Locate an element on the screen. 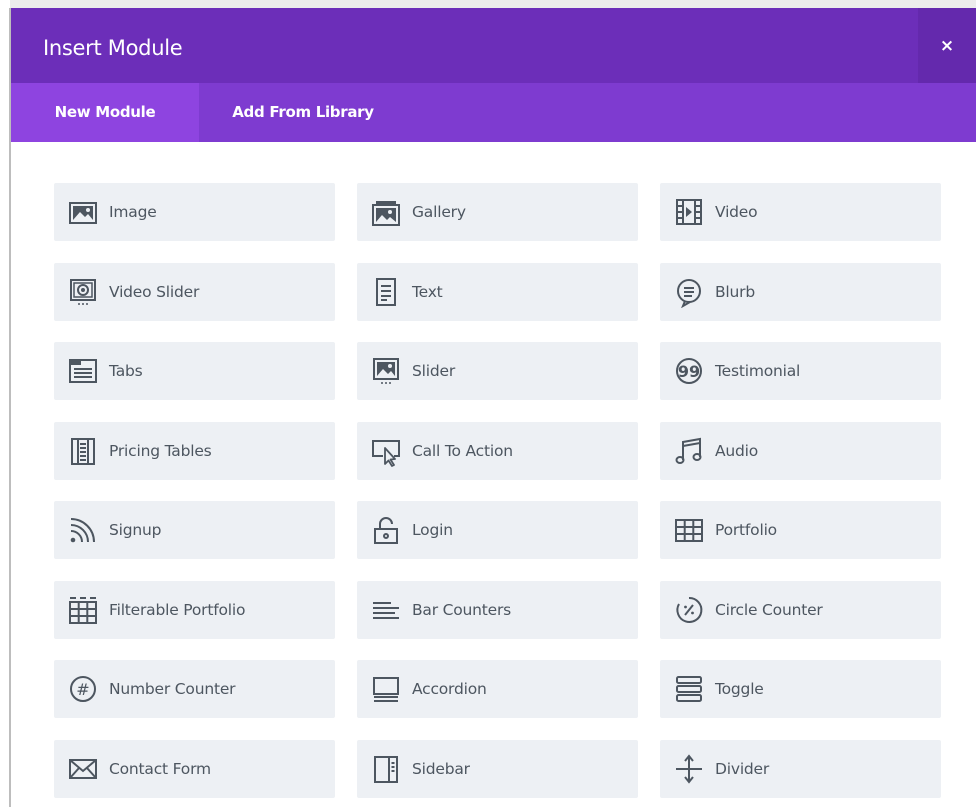 The height and width of the screenshot is (807, 976). module-card-video: Video is located at coordinates (800, 212).